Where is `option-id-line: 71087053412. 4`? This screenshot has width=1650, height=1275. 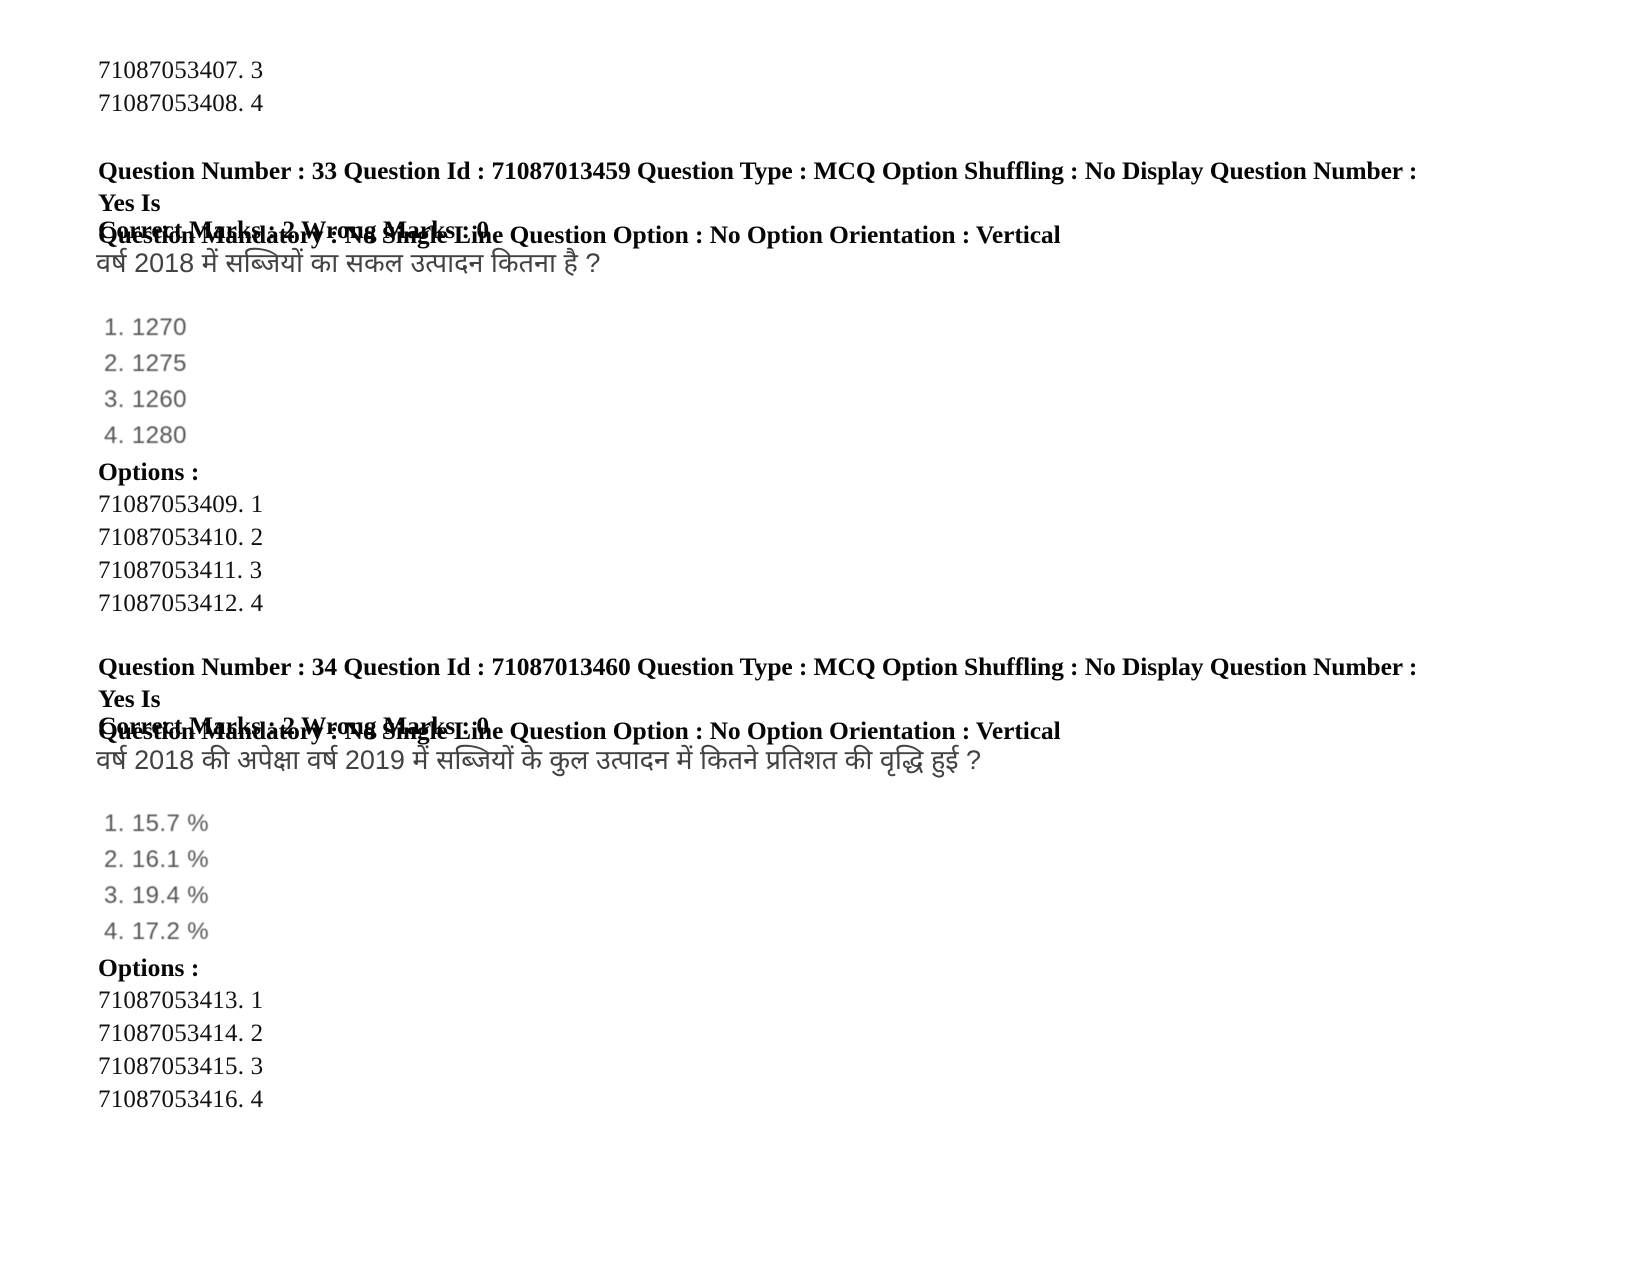 option-id-line: 71087053412. 4 is located at coordinates (181, 603).